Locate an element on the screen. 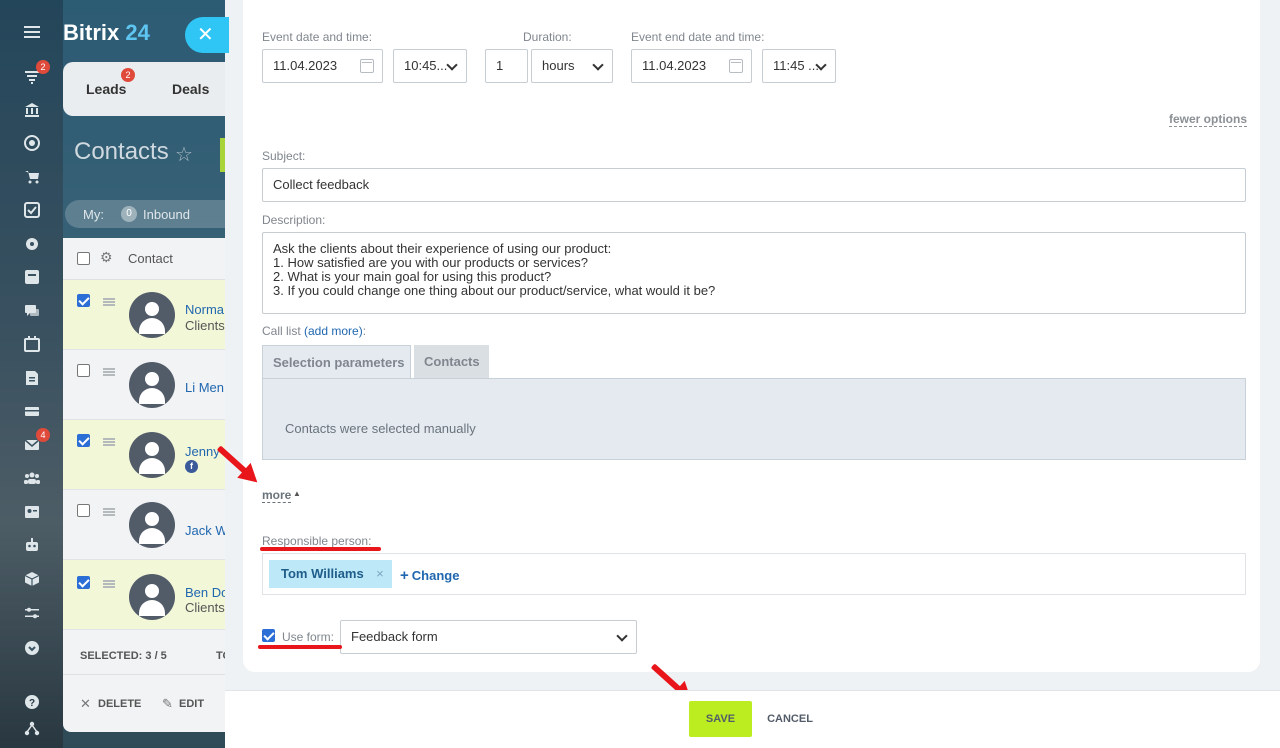 Image resolution: width=1280 pixels, height=748 pixels. group-icon is located at coordinates (32, 478).